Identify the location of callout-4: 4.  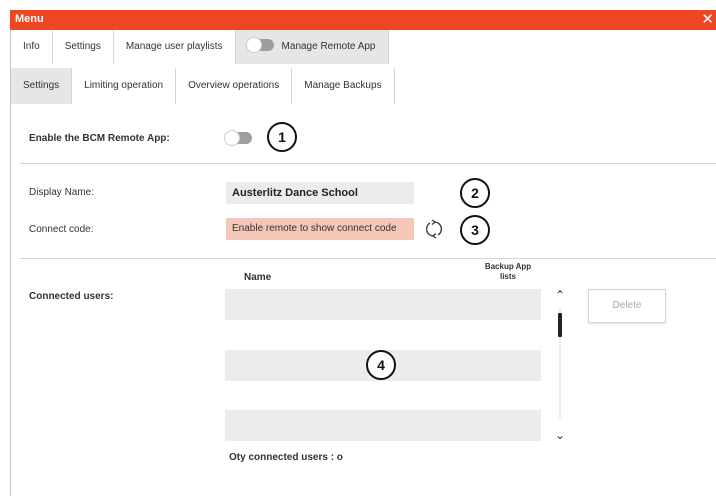
(381, 365).